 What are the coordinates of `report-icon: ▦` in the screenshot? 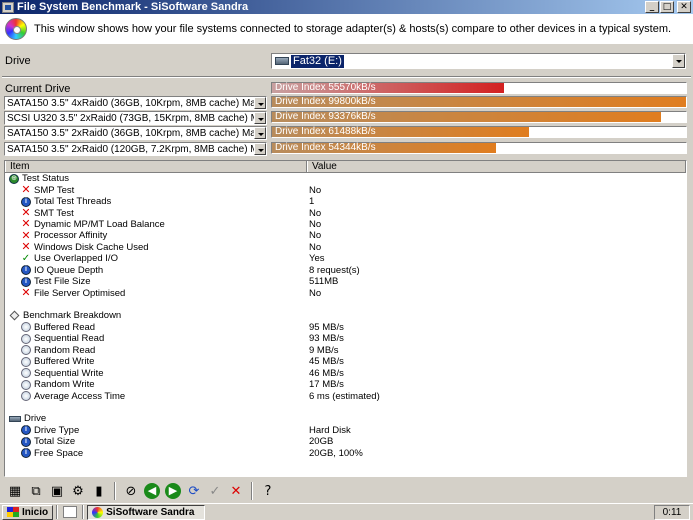 It's located at (15, 491).